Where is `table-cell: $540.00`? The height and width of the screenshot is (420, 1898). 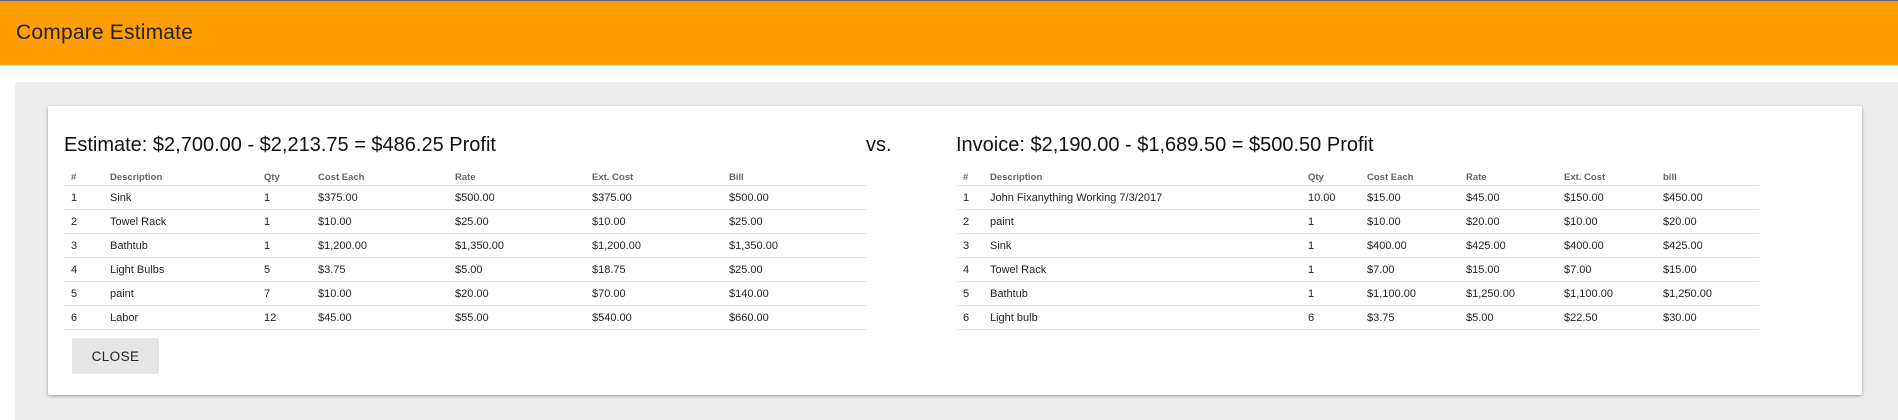 table-cell: $540.00 is located at coordinates (653, 317).